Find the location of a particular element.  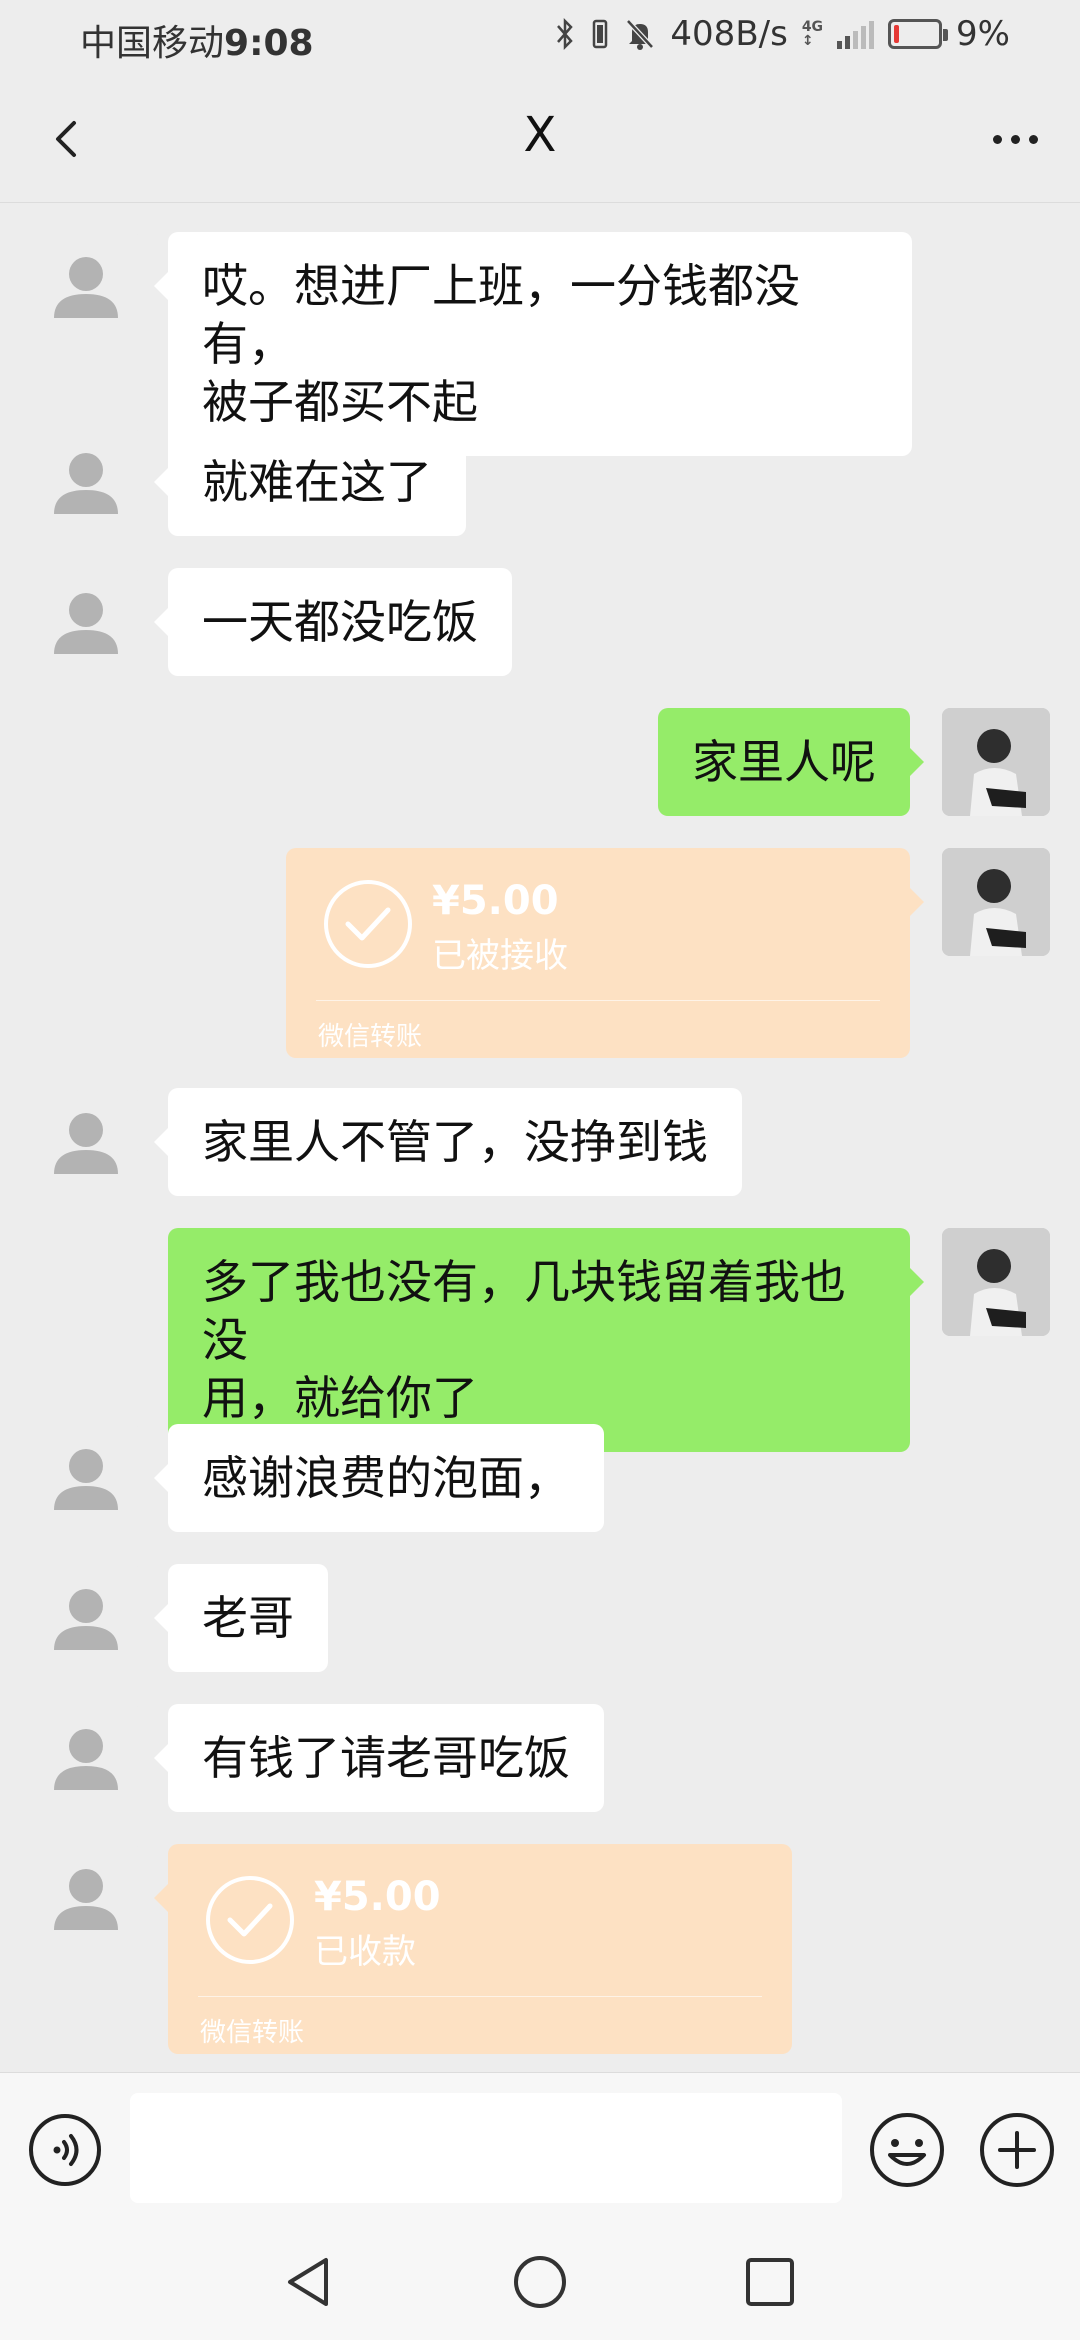

message-bubble: 老哥 is located at coordinates (241, 1618).